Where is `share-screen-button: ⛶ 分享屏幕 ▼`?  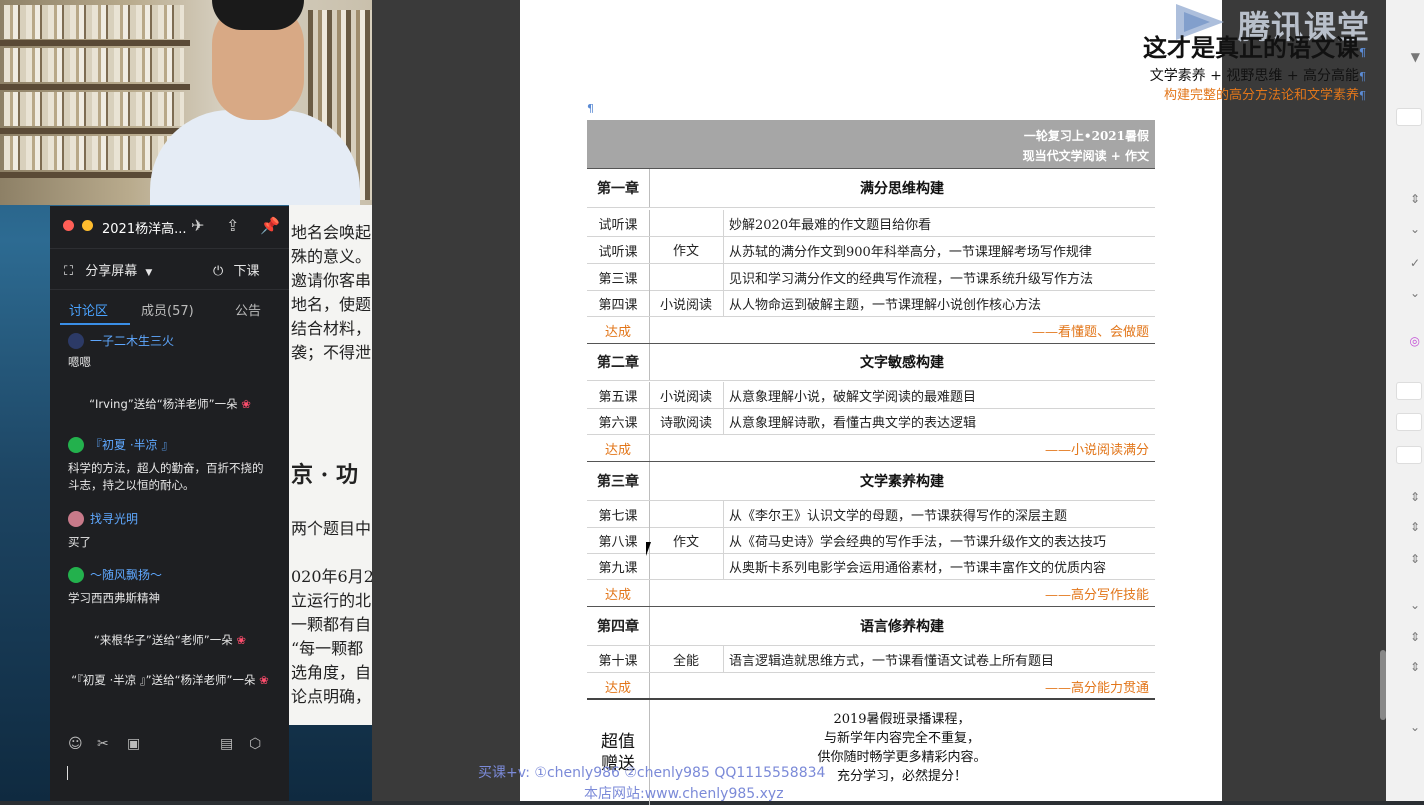
share-screen-button: ⛶ 分享屏幕 ▼ is located at coordinates (108, 269).